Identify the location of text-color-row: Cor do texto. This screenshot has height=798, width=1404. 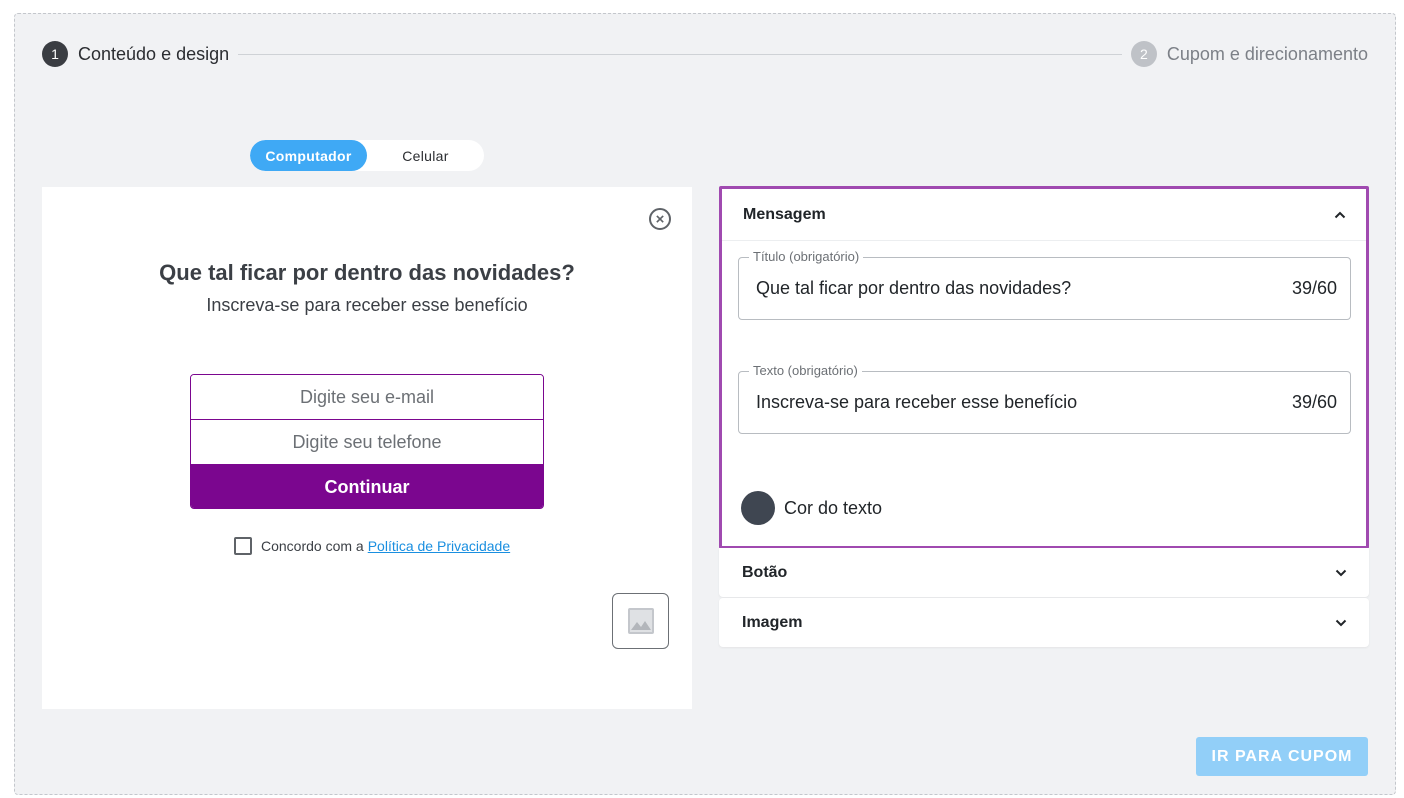
(811, 508).